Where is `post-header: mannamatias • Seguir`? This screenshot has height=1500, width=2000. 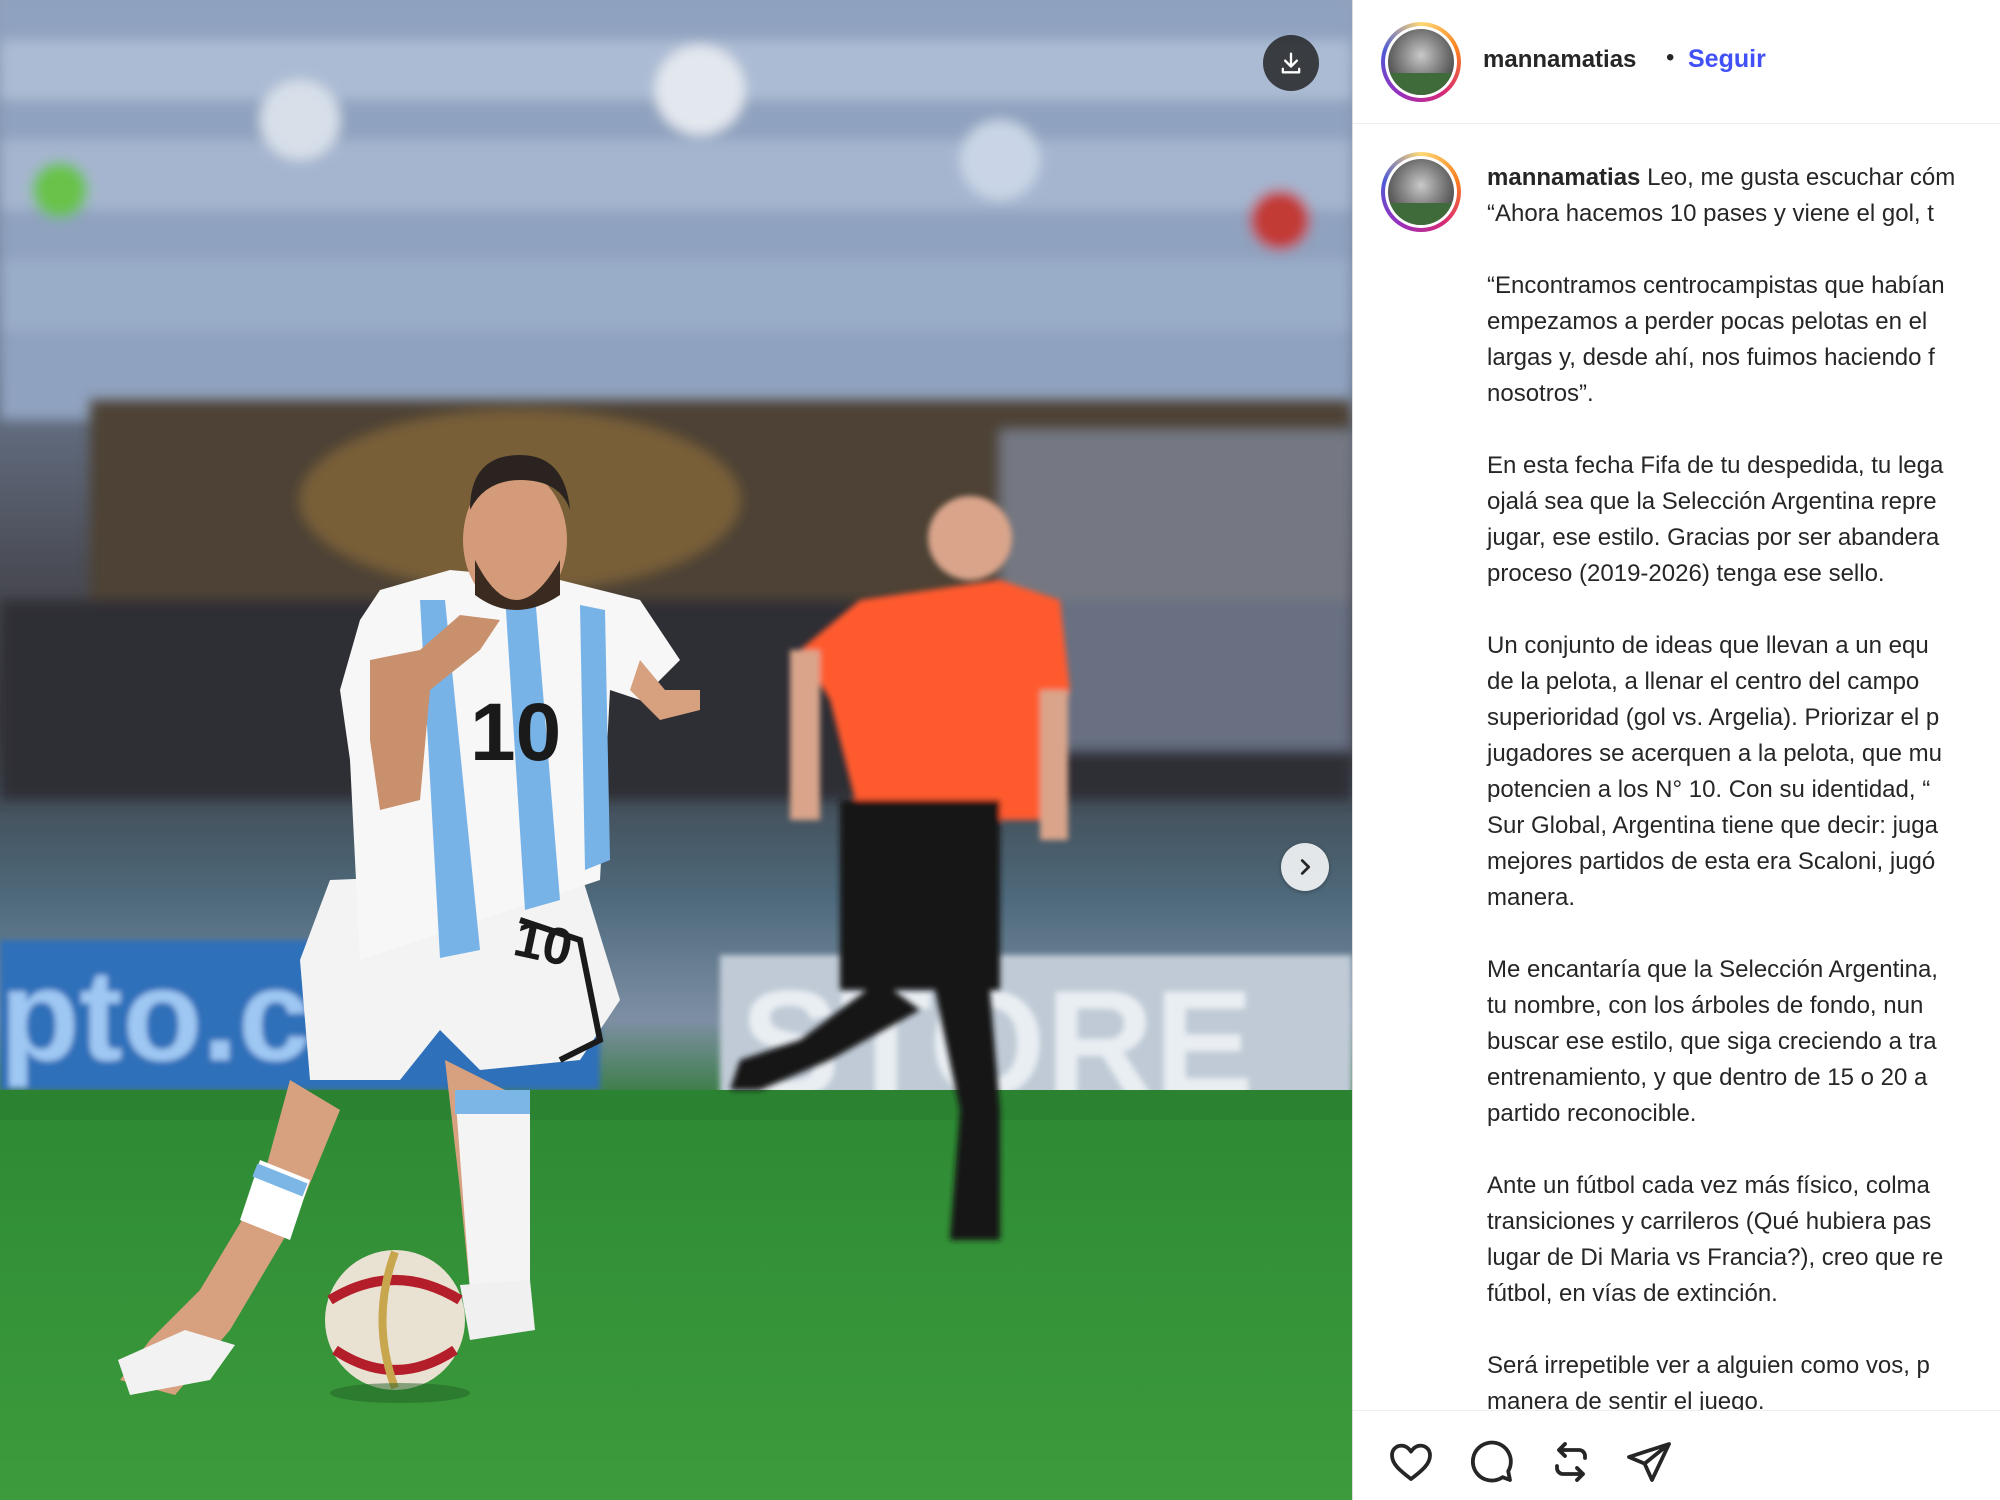
post-header: mannamatias • Seguir is located at coordinates (1676, 62).